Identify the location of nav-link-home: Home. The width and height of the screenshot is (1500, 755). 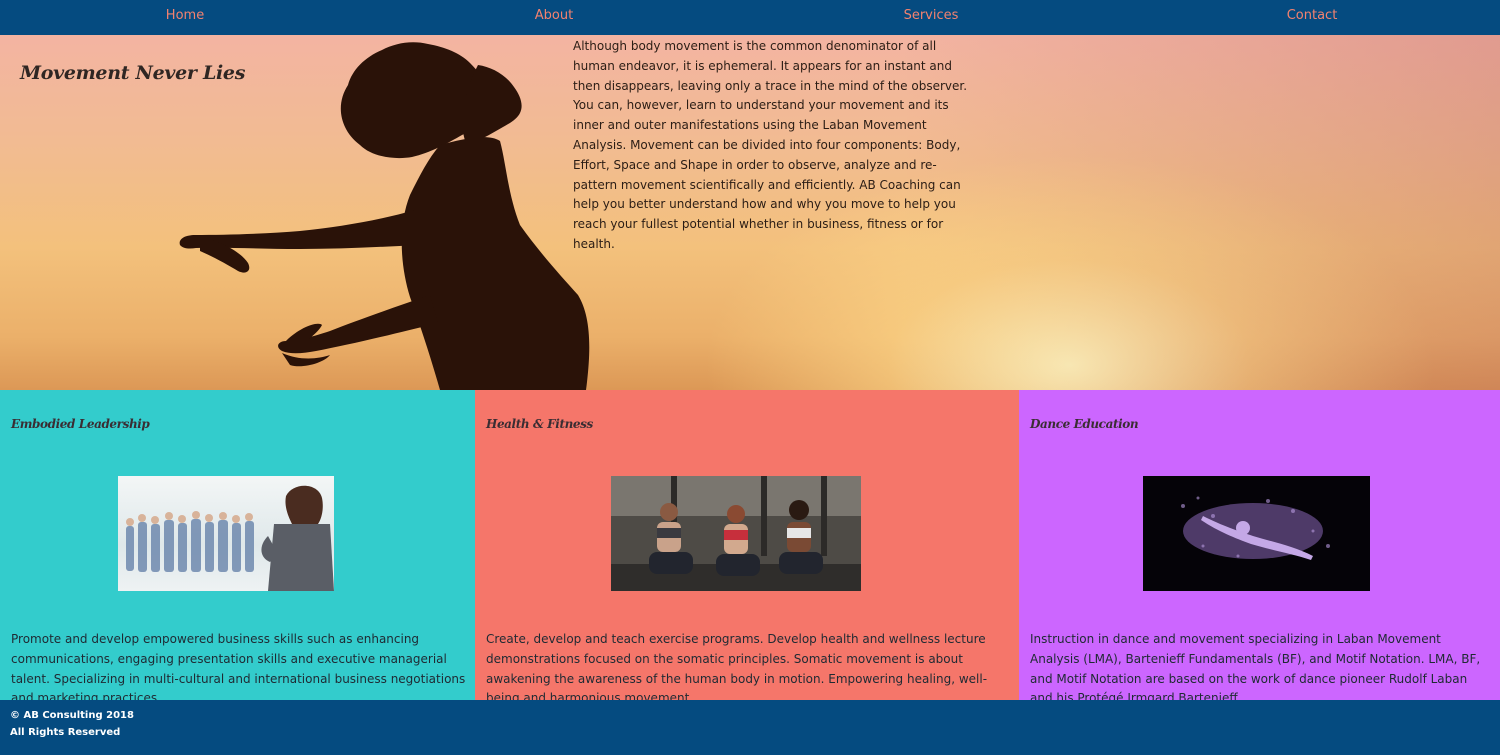
(185, 15).